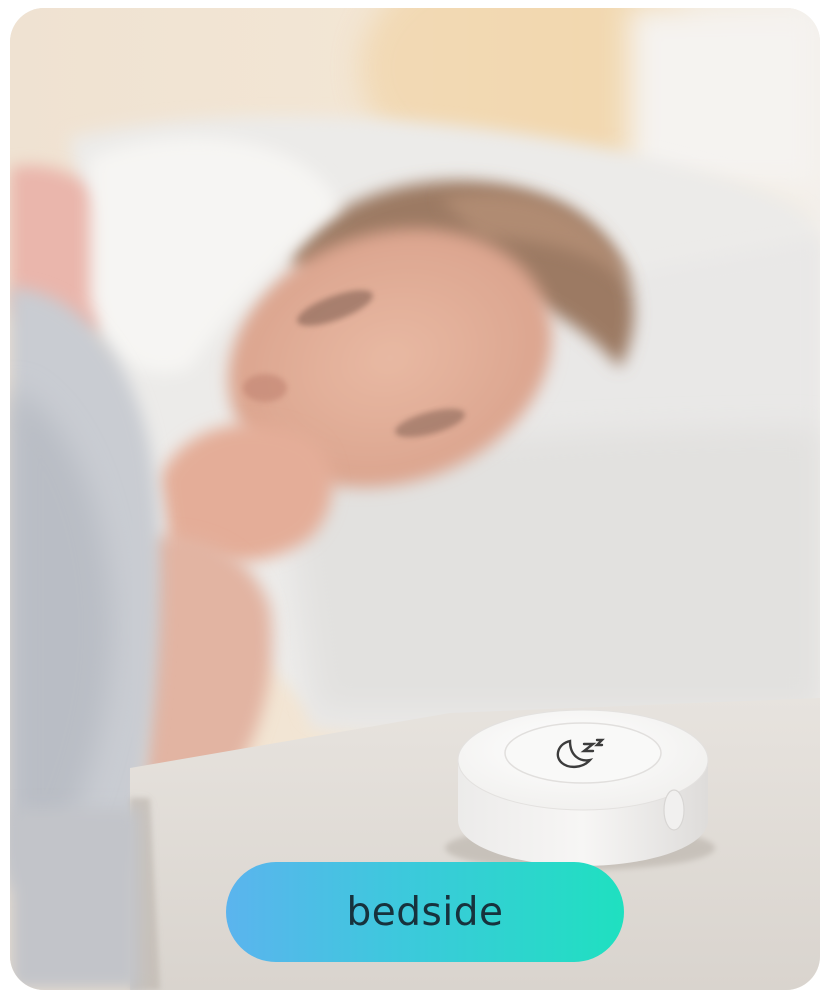 This screenshot has width=828, height=996. I want to click on location-label: bedside, so click(425, 912).